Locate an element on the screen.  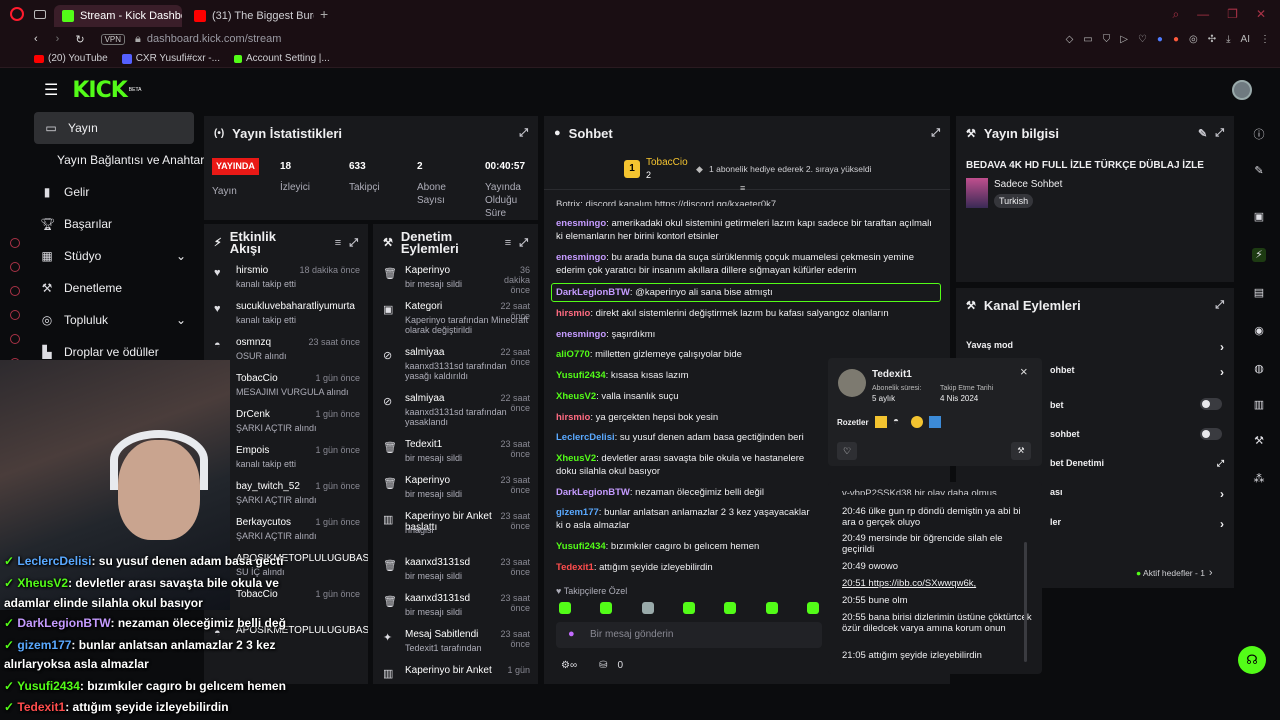
action-row: ası › is located at coordinates (1137, 494).